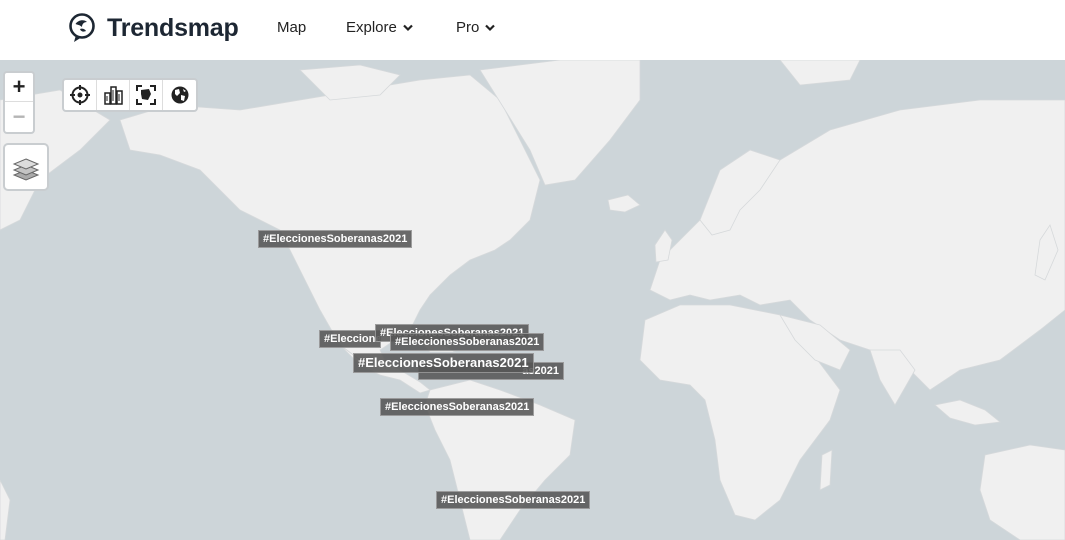 Image resolution: width=1065 pixels, height=540 pixels. What do you see at coordinates (82, 27) in the screenshot?
I see `trendsmap-logo-icon` at bounding box center [82, 27].